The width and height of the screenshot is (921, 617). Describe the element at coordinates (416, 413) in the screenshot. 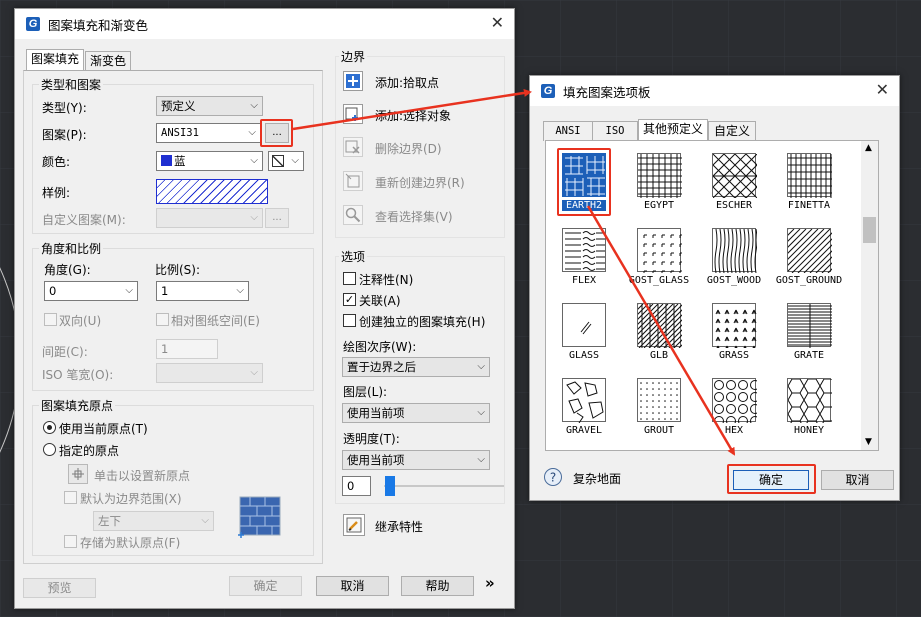

I see `layer-select: 使用当前项 ⌵` at that location.